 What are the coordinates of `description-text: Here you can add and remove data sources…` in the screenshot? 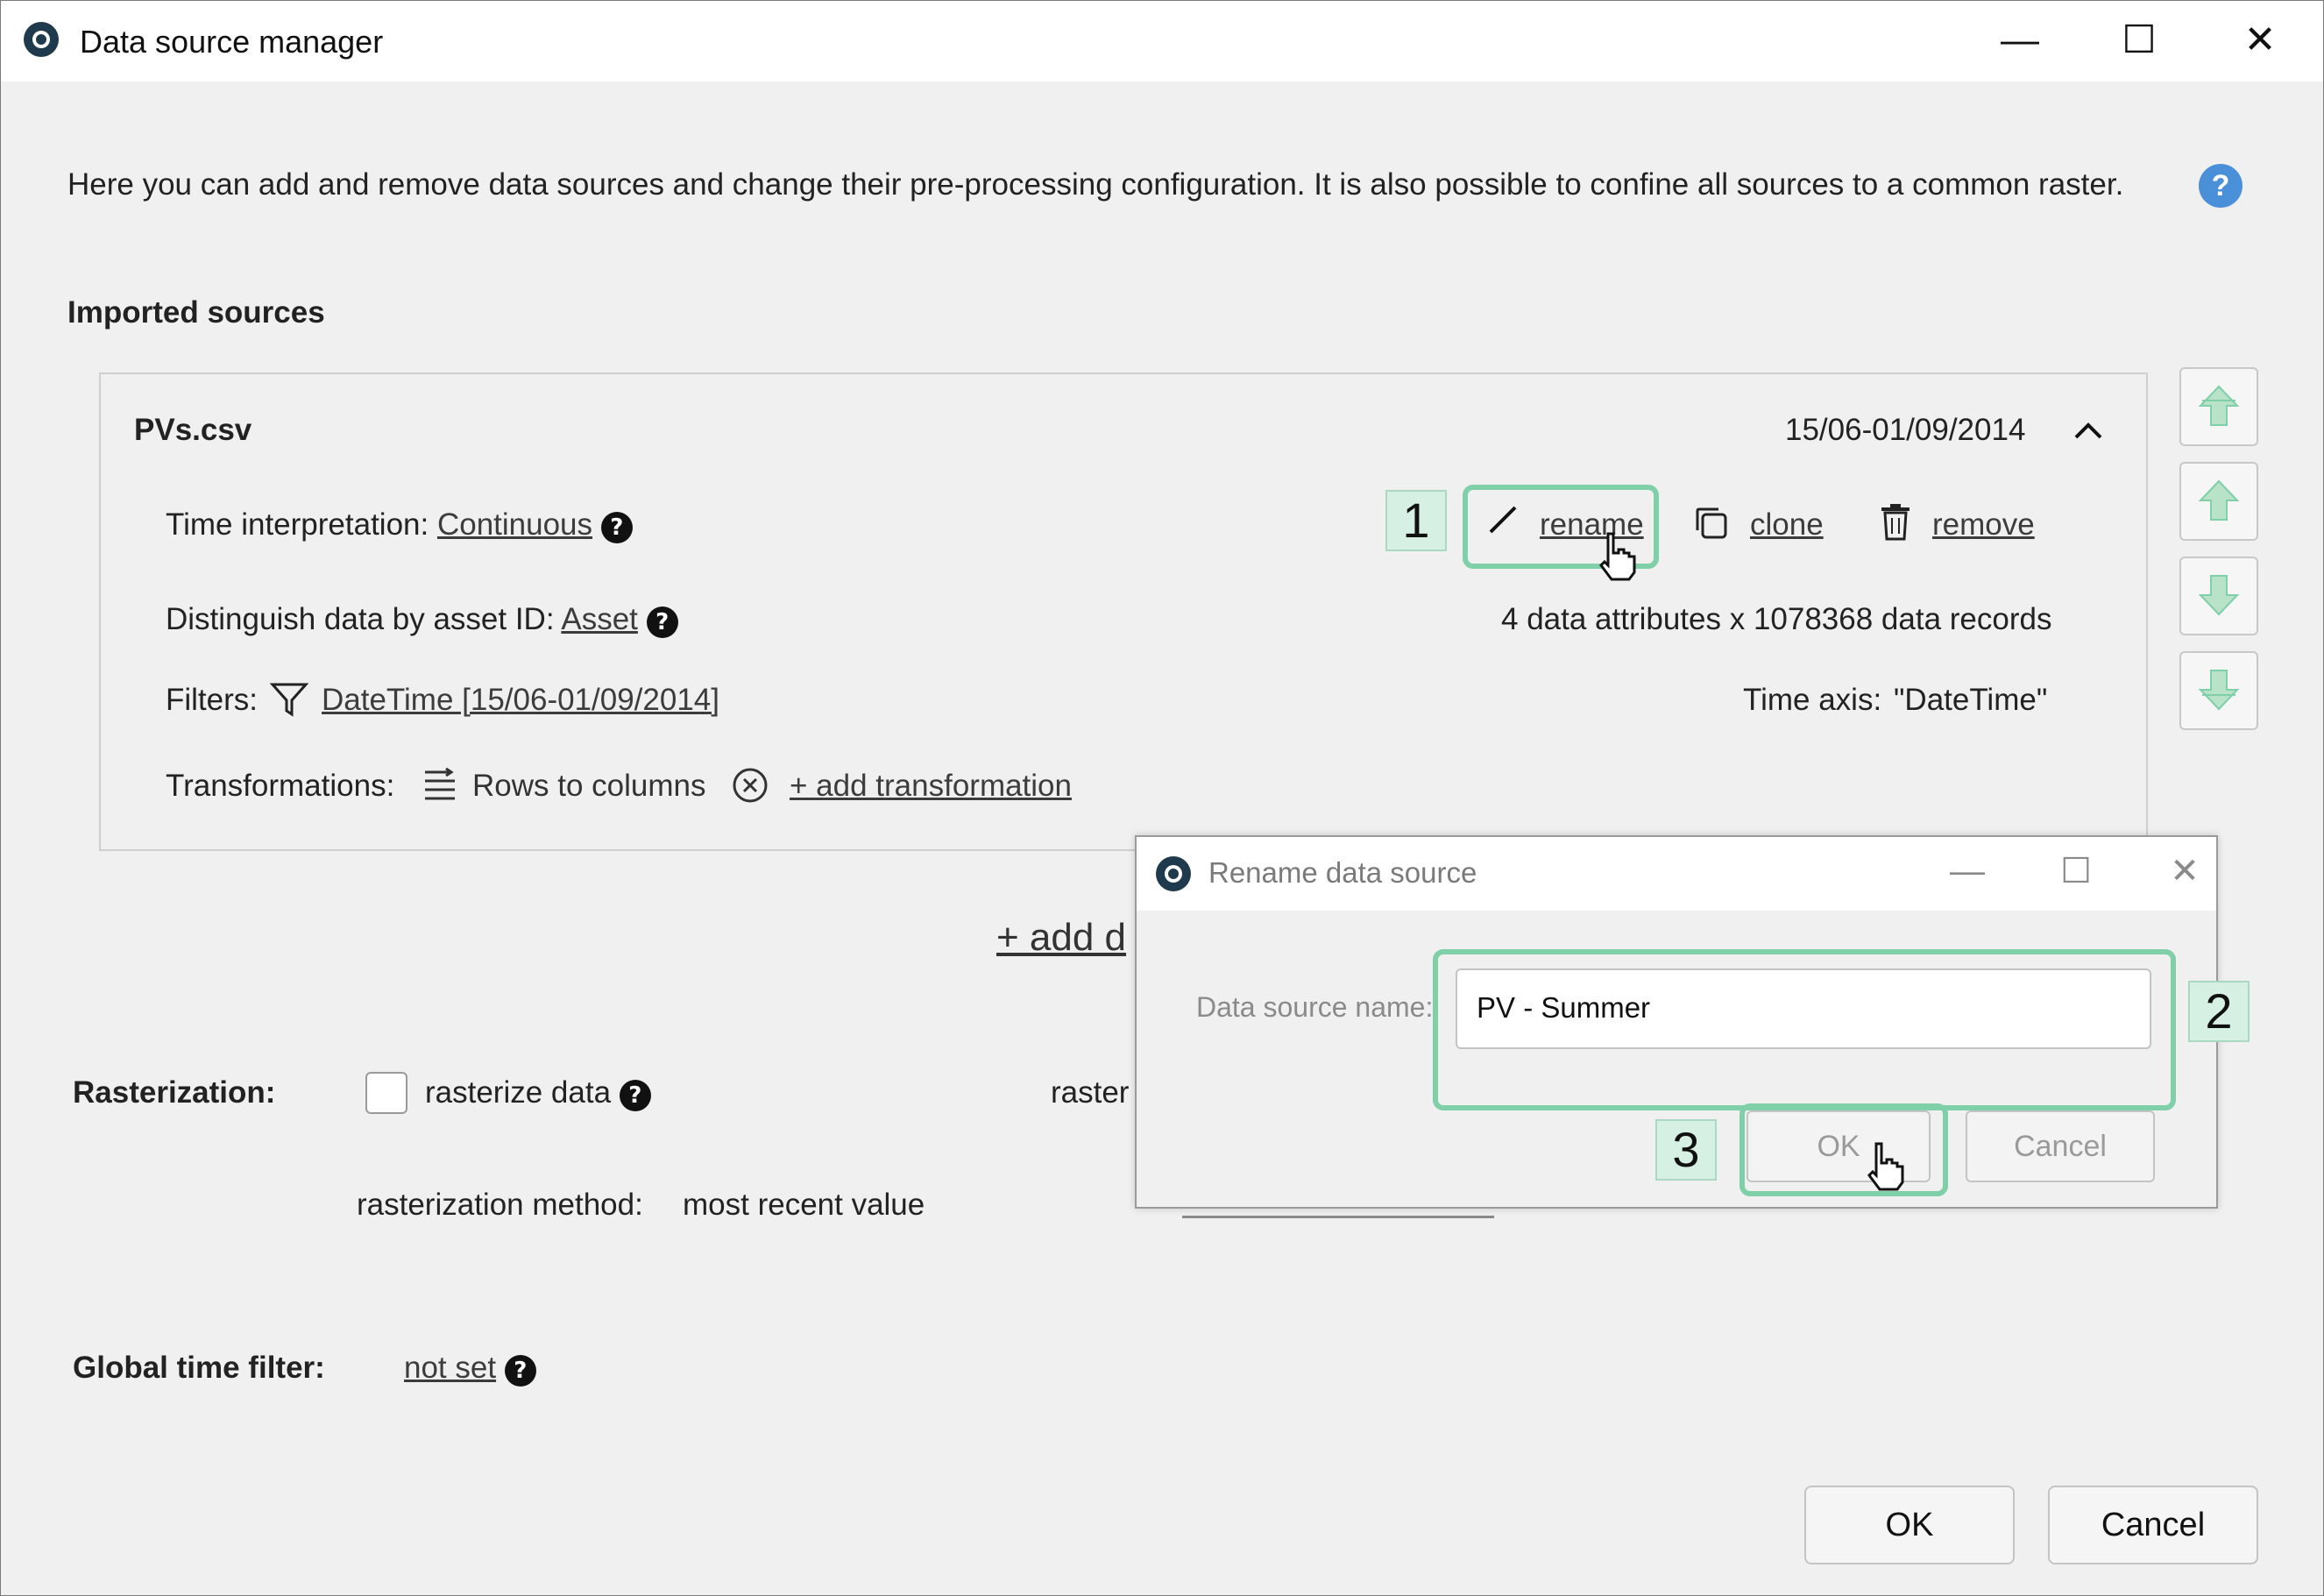 It's located at (1095, 184).